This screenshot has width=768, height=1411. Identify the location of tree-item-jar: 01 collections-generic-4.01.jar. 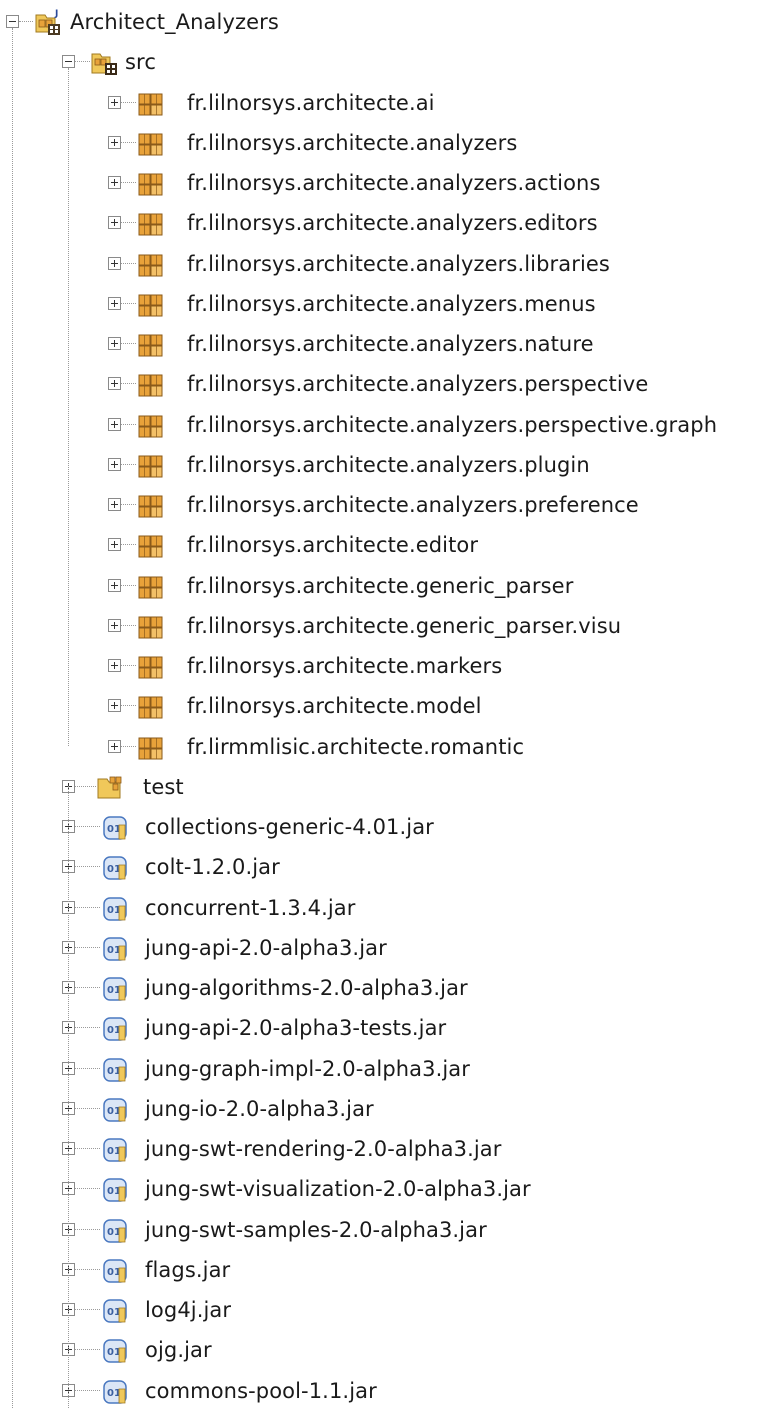
(384, 827).